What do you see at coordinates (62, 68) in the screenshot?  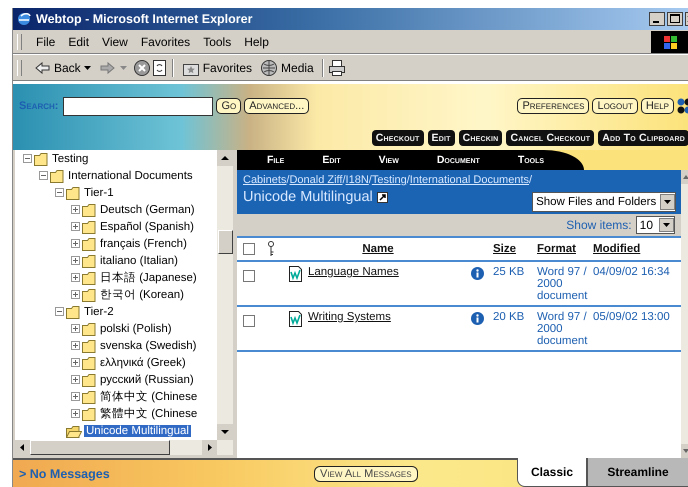 I see `back-button: Back` at bounding box center [62, 68].